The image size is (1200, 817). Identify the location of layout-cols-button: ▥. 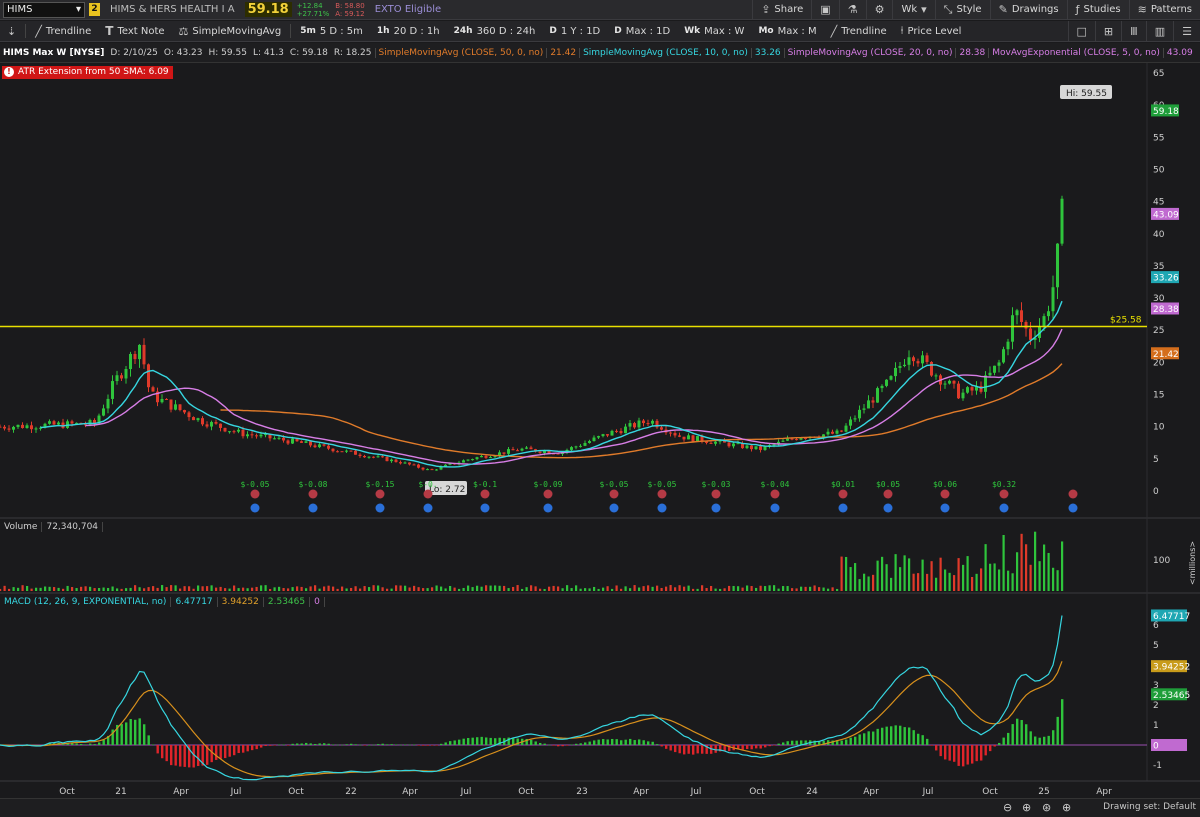
(1159, 31).